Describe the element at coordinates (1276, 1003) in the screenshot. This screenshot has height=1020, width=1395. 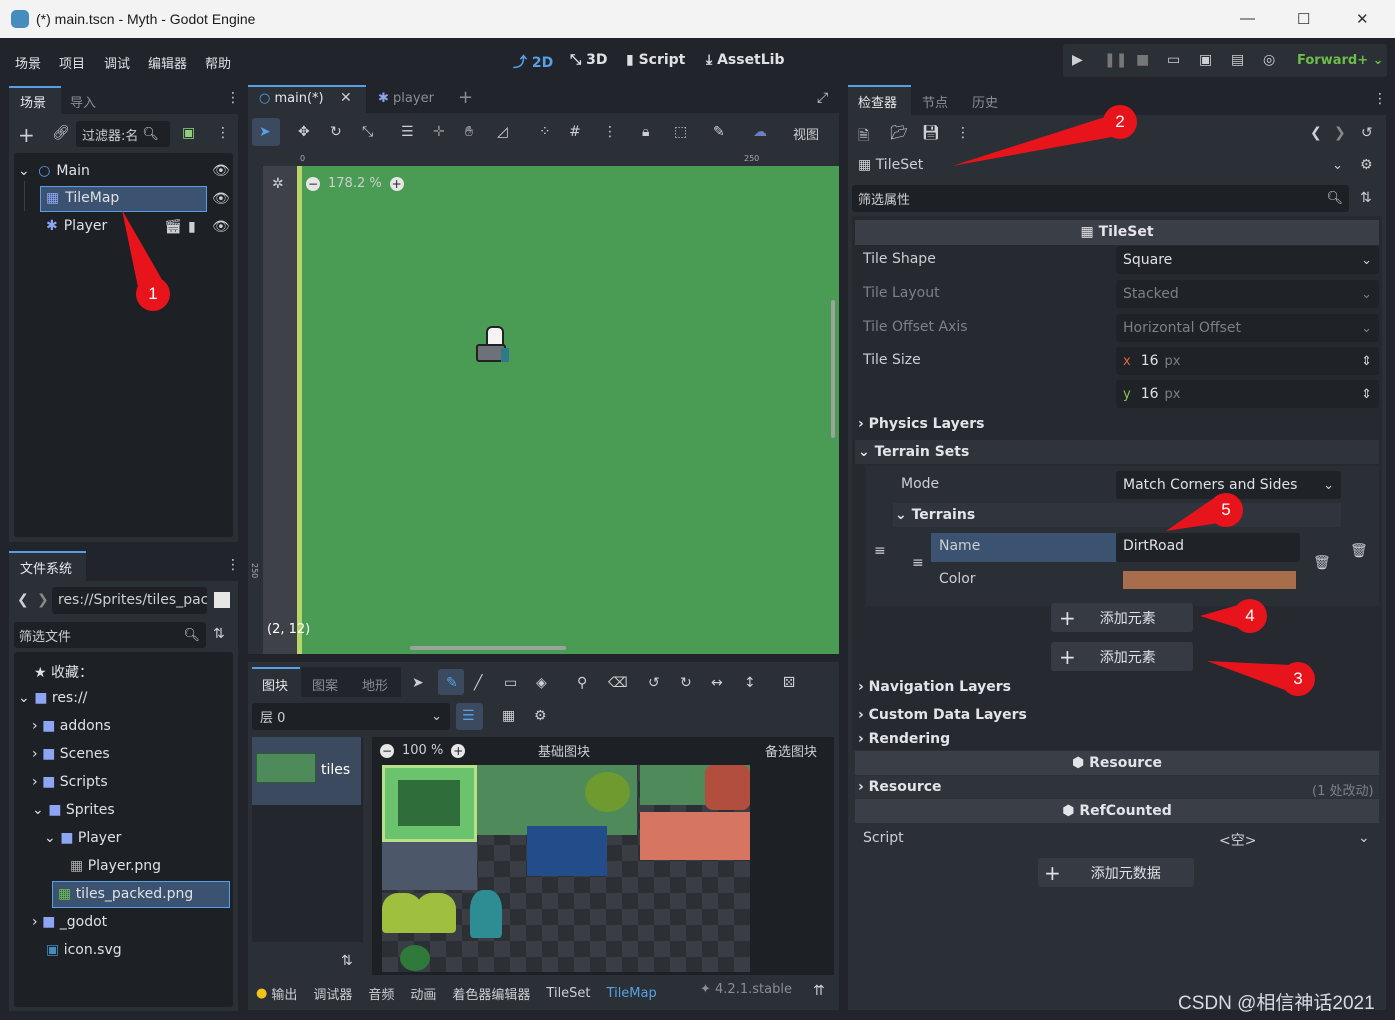
I see `watermark: CSDN @相信神话2021` at that location.